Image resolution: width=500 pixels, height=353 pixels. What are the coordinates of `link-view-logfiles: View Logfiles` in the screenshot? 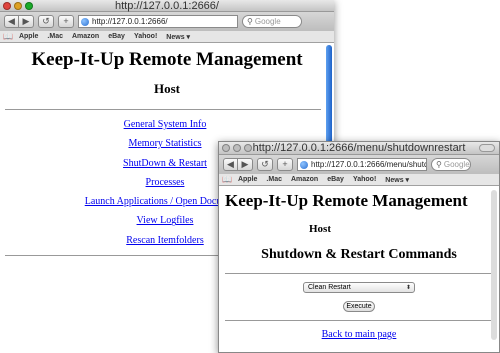 It's located at (165, 220).